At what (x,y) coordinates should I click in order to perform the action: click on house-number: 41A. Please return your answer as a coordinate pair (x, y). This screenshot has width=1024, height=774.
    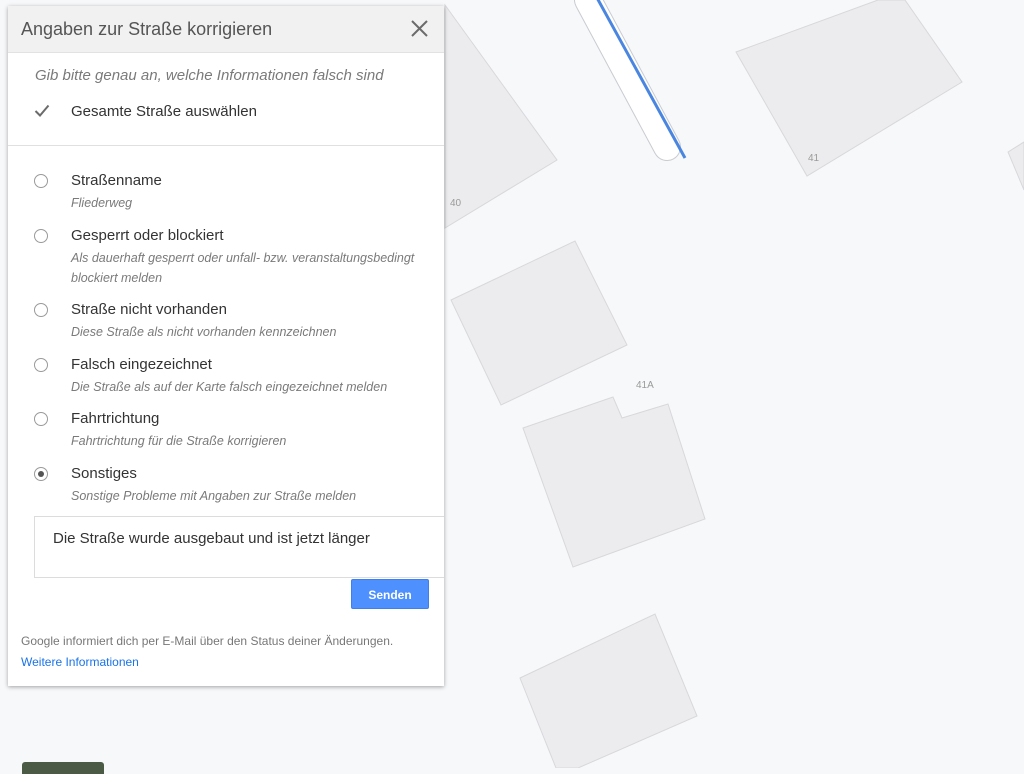
    Looking at the image, I should click on (645, 385).